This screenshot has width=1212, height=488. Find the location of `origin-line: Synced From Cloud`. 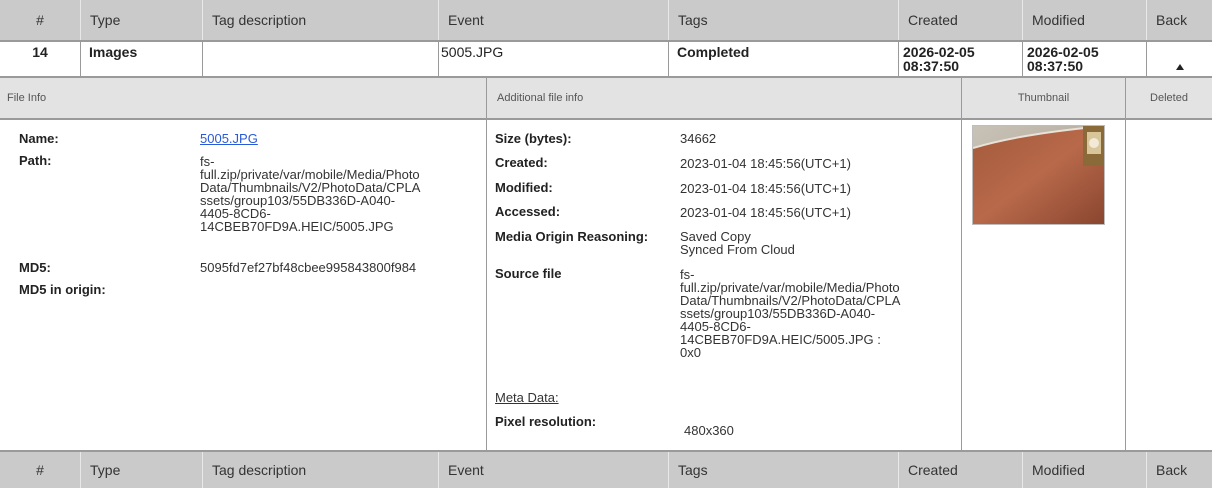

origin-line: Synced From Cloud is located at coordinates (737, 249).